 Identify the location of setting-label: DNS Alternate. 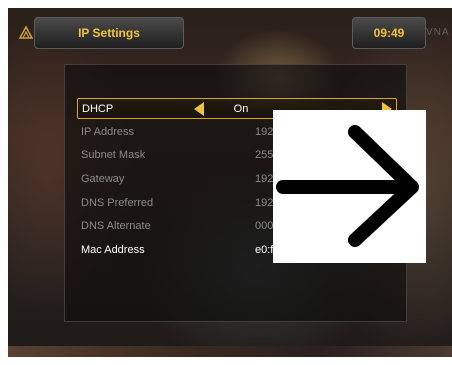
(116, 226).